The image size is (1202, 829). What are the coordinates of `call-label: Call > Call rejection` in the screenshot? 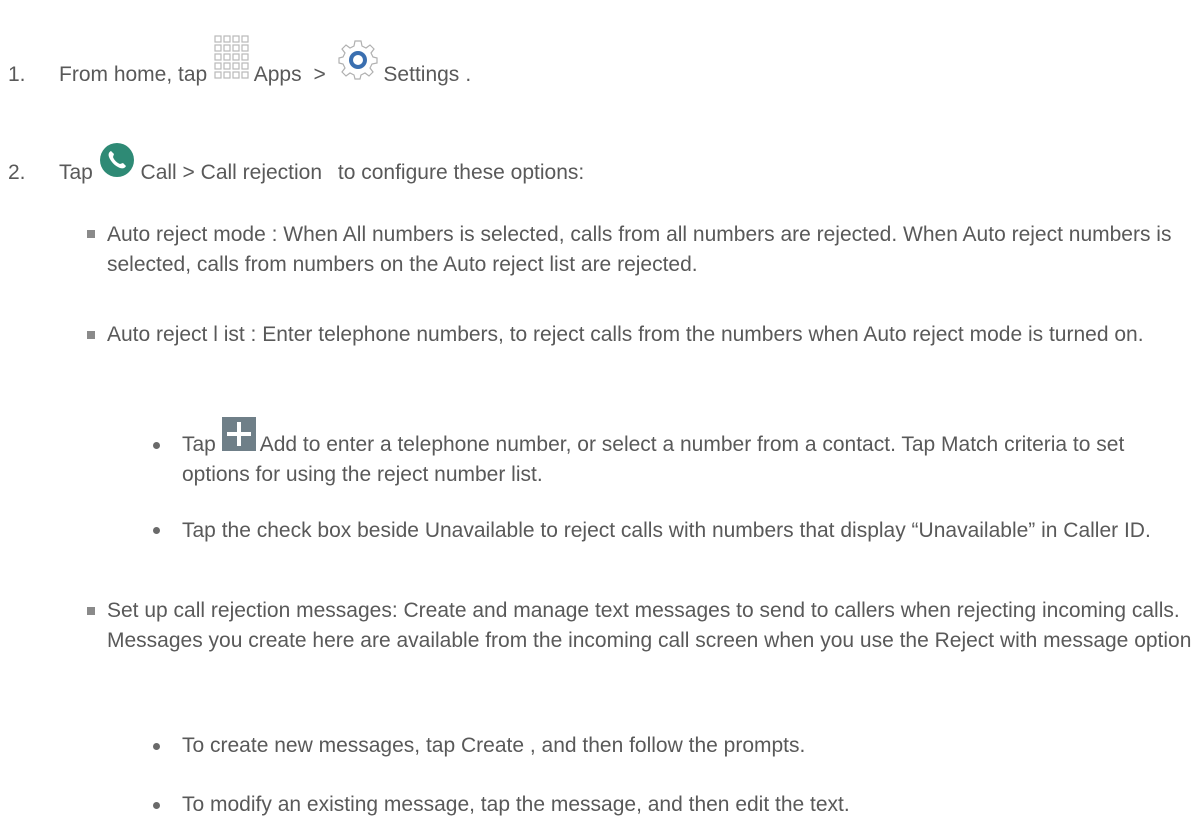 It's located at (231, 172).